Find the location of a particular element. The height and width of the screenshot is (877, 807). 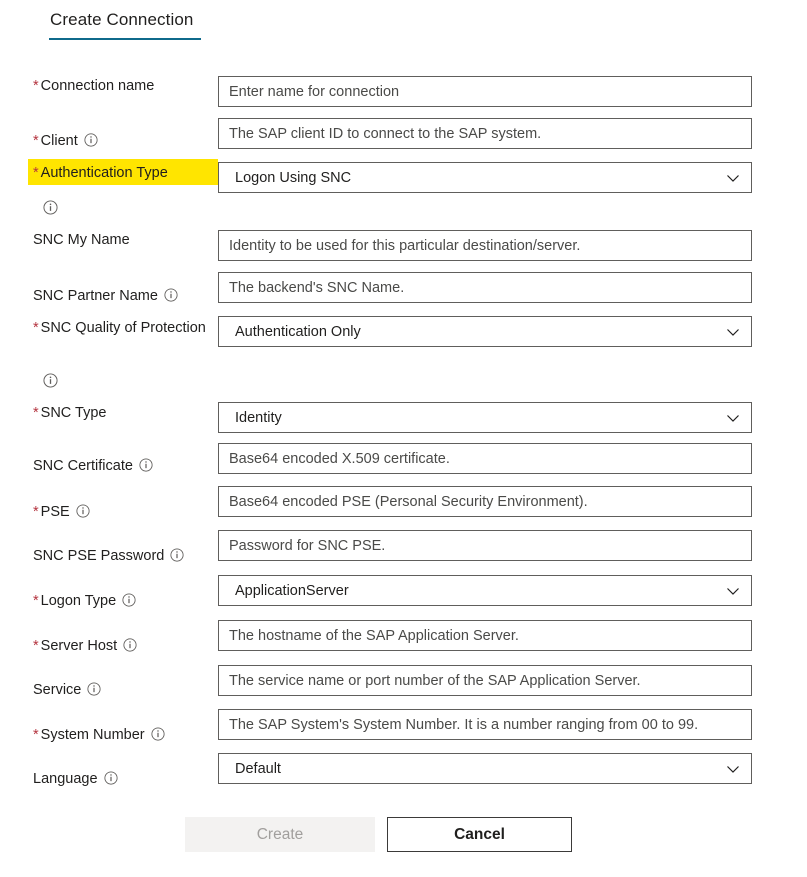

field-label-10: * Logon Type is located at coordinates (123, 601).